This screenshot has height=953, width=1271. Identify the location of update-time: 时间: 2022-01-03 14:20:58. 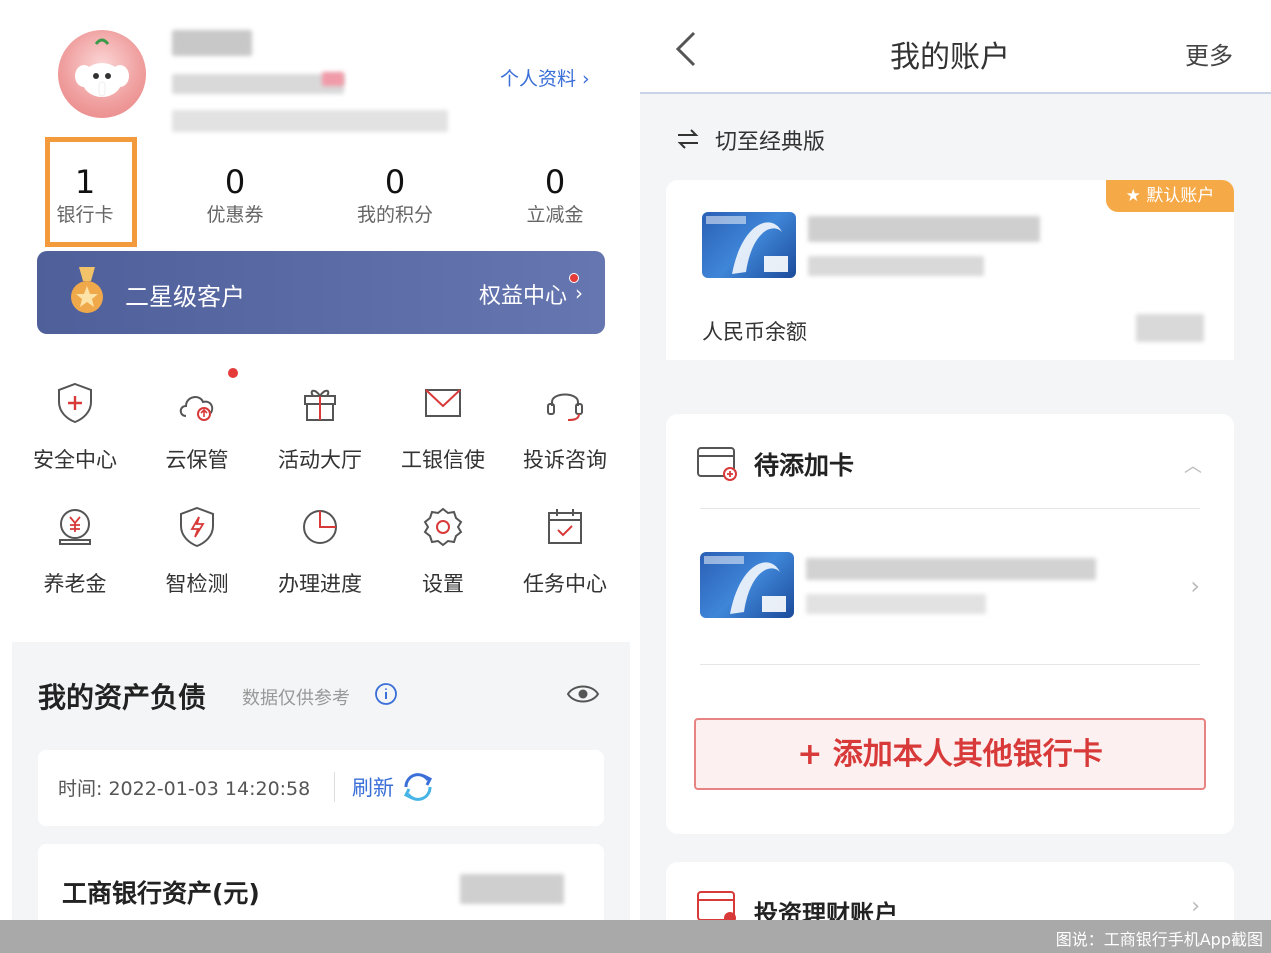
(184, 789).